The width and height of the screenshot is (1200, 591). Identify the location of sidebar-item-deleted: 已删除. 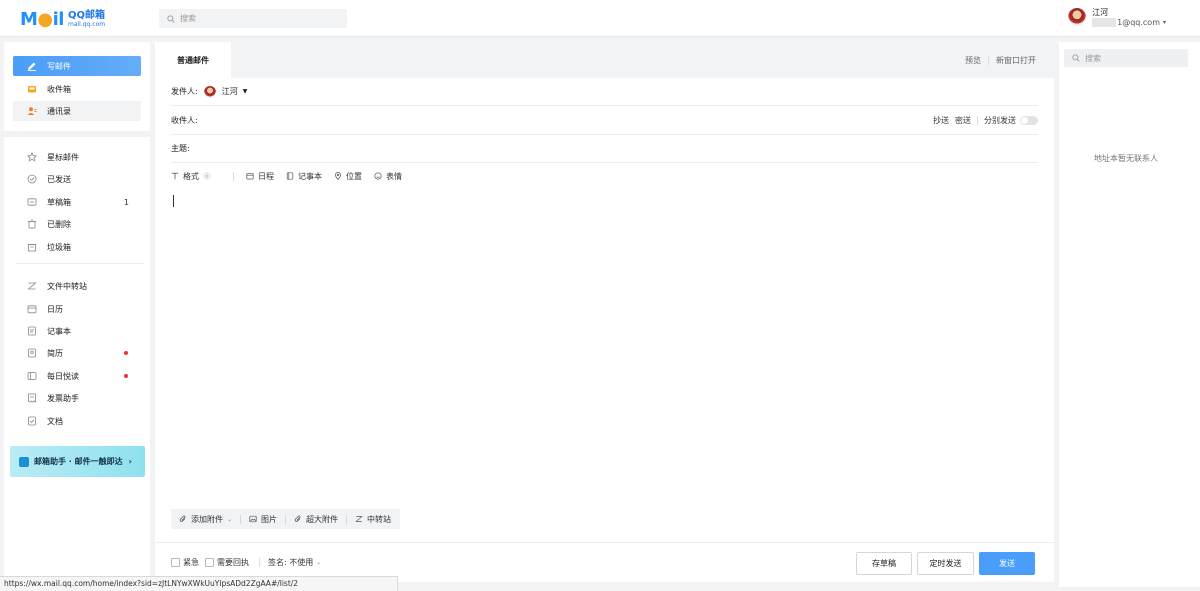
(77, 224).